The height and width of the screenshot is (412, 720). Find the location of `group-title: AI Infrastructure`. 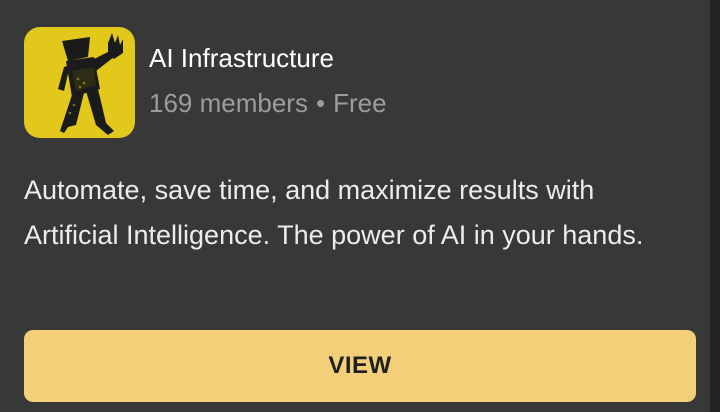

group-title: AI Infrastructure is located at coordinates (241, 58).